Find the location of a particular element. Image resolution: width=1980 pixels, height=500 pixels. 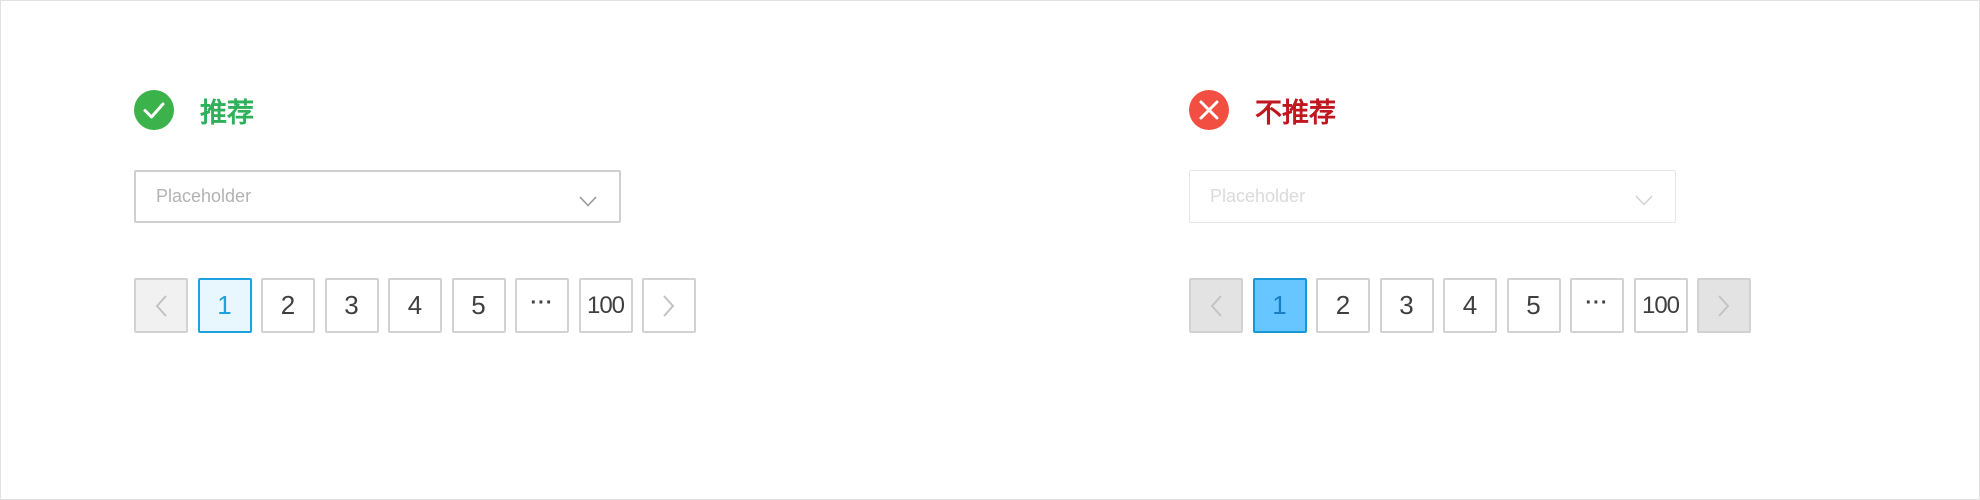

recommended-title: 推荐 is located at coordinates (227, 113).